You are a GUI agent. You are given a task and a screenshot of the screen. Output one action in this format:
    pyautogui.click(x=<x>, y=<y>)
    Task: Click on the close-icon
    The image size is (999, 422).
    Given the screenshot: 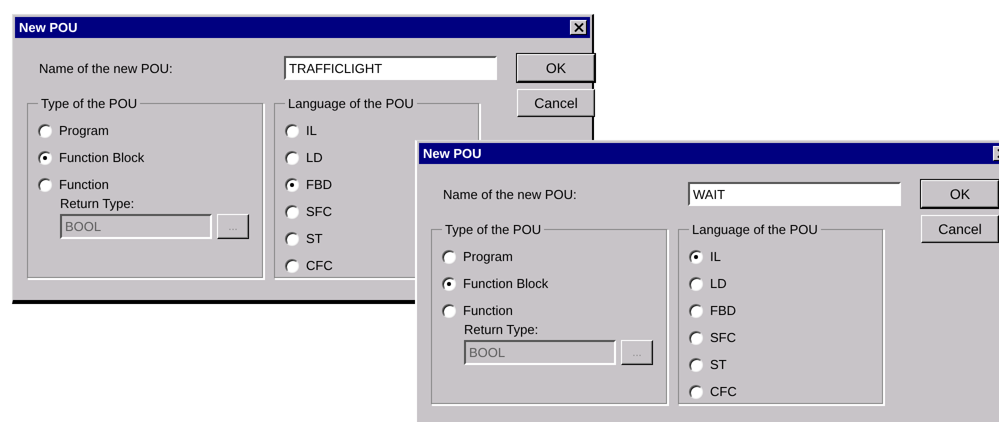 What is the action you would take?
    pyautogui.click(x=579, y=27)
    